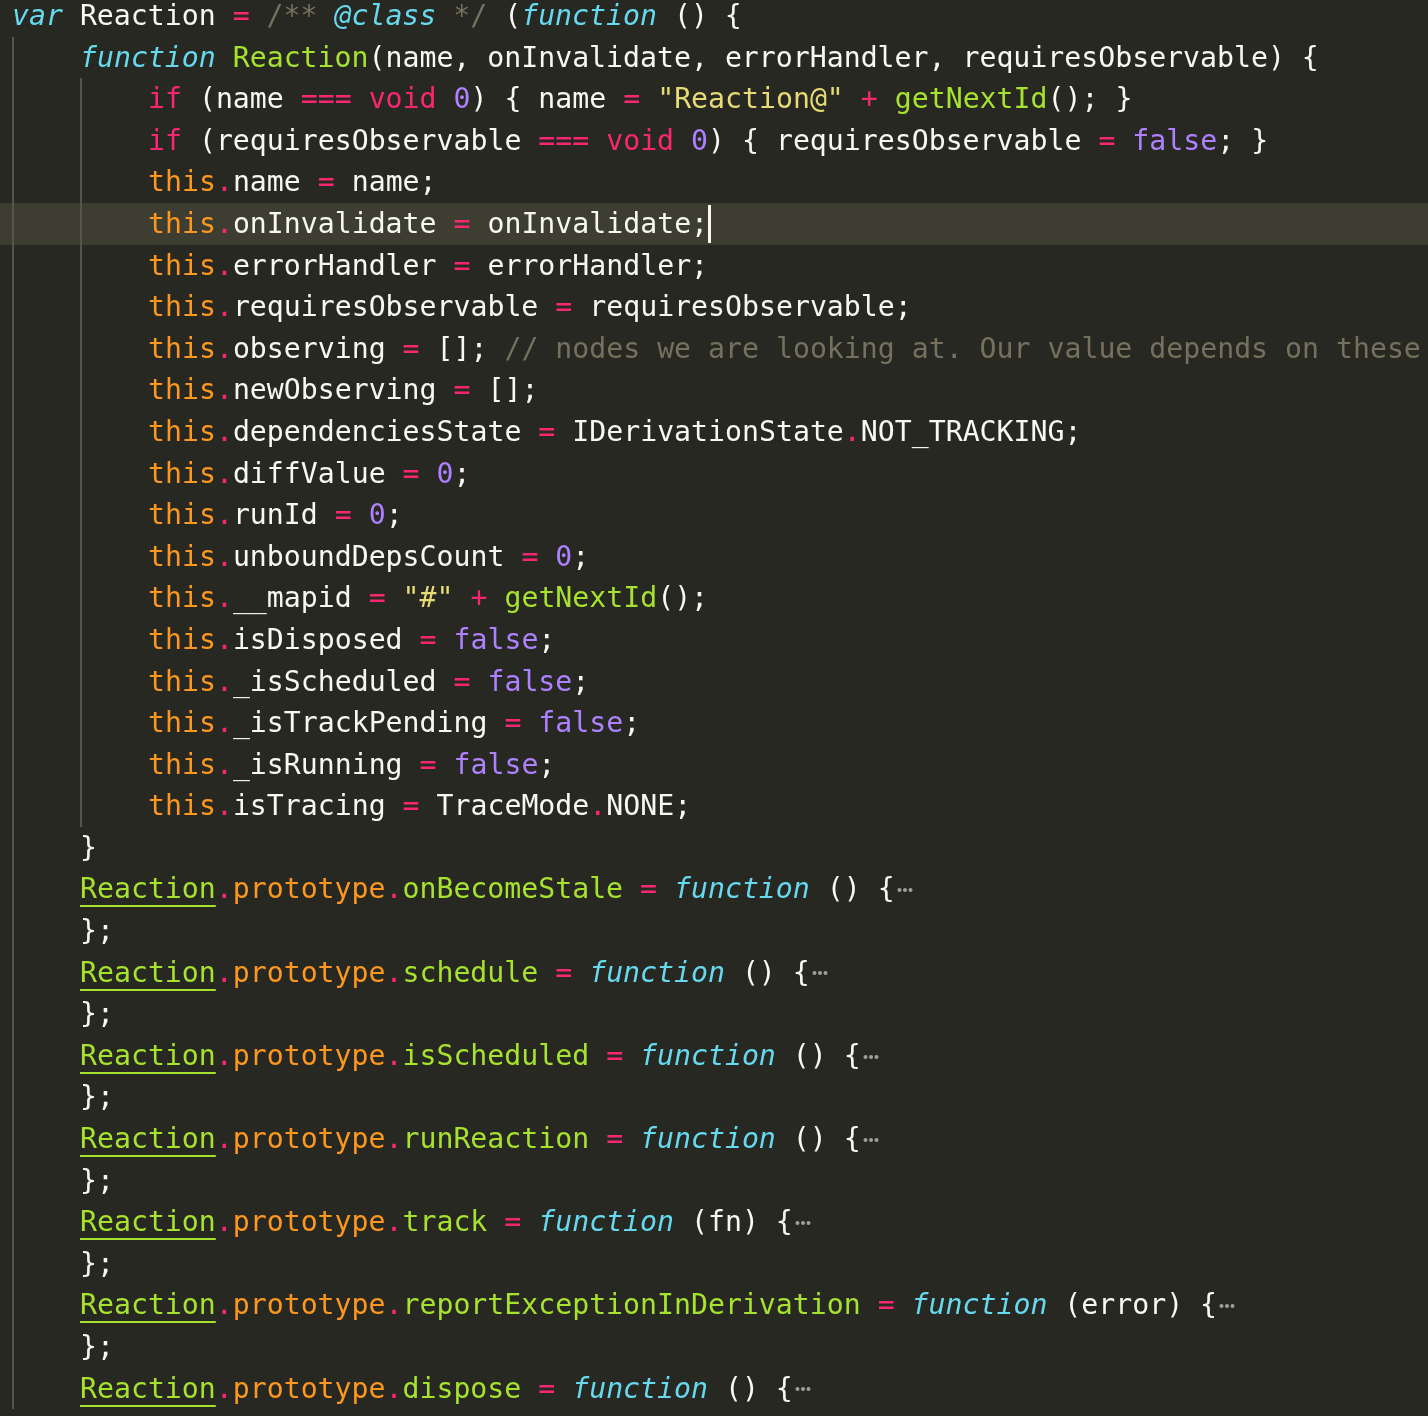 Image resolution: width=1428 pixels, height=1416 pixels. What do you see at coordinates (445, 972) in the screenshot?
I see `code-line: Reaction.prototype.schedule = function () {` at bounding box center [445, 972].